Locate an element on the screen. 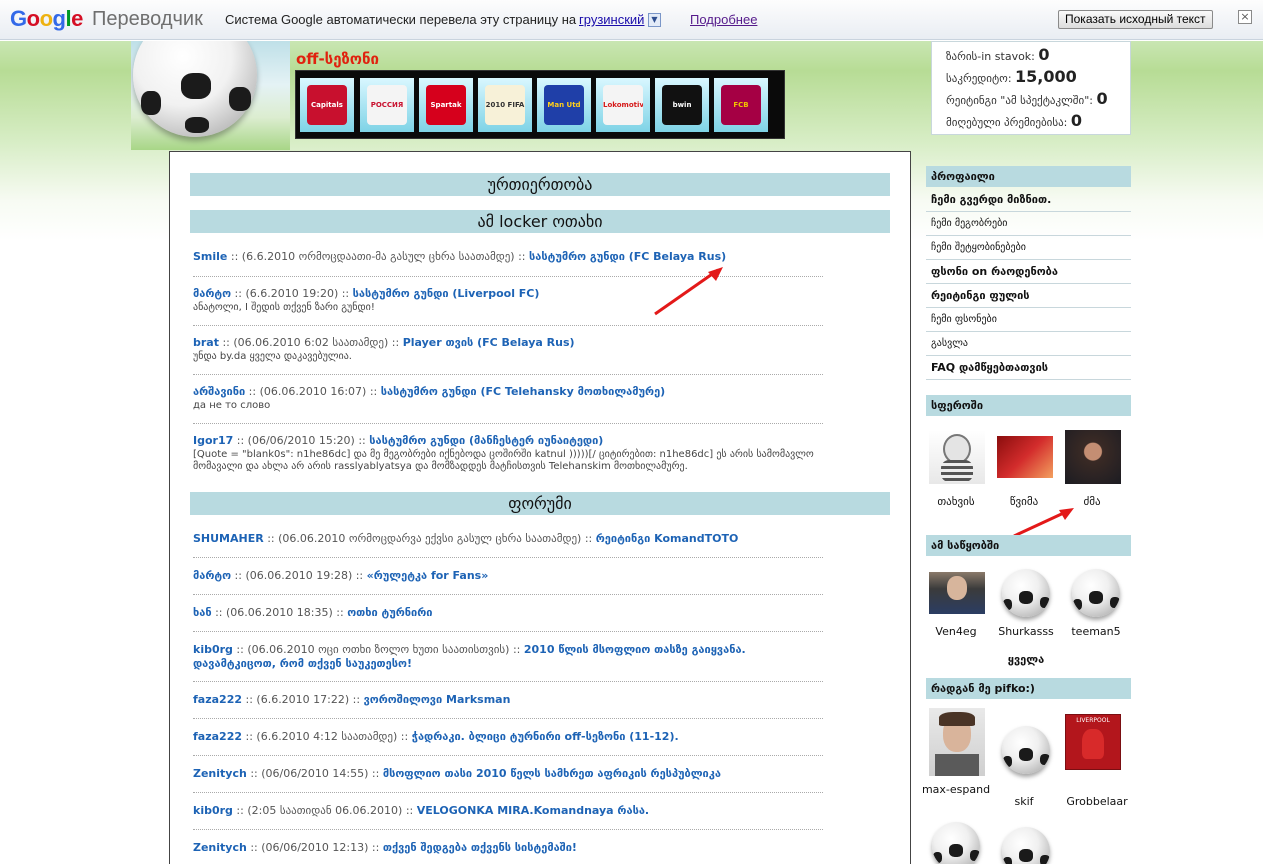 This screenshot has width=1263, height=864. user-link: არშავინი is located at coordinates (219, 391).